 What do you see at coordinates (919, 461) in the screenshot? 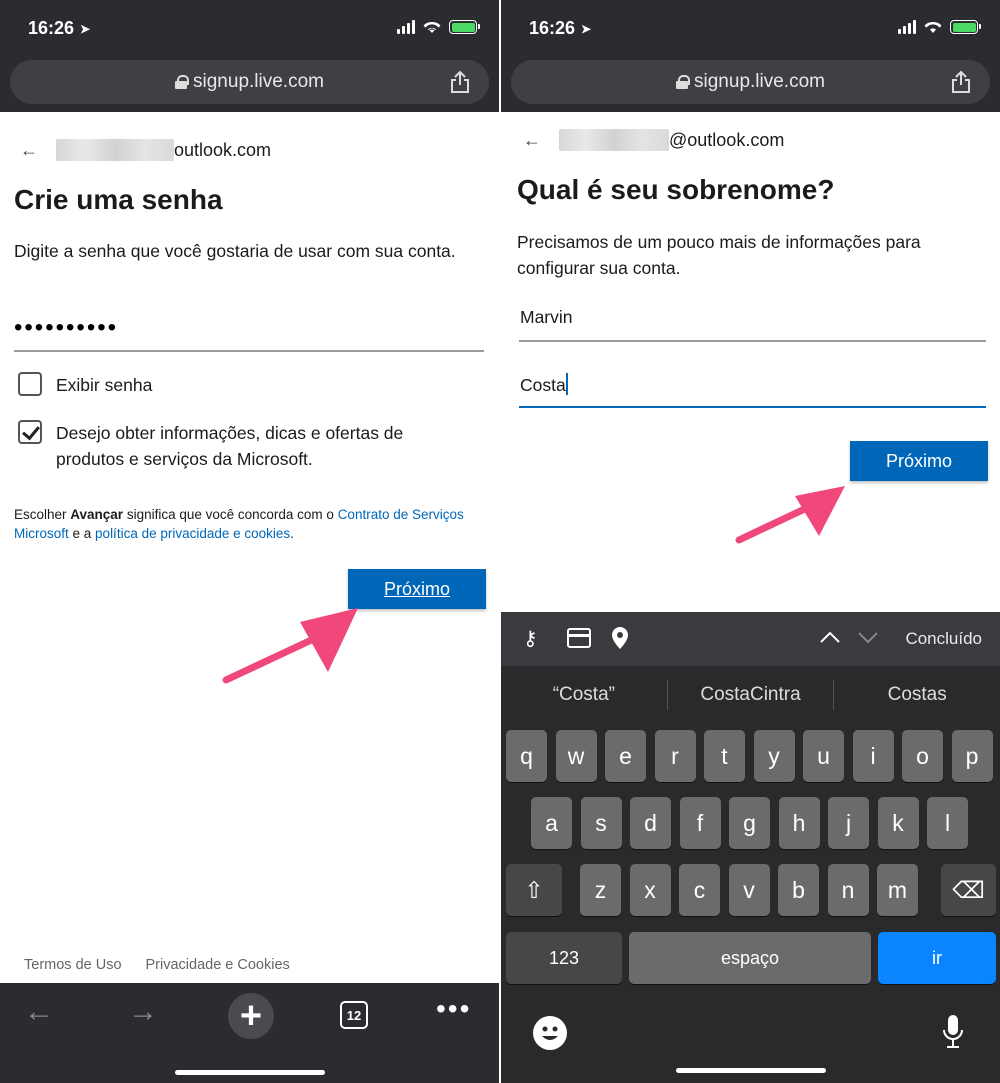
I see `next-button: Próximo` at bounding box center [919, 461].